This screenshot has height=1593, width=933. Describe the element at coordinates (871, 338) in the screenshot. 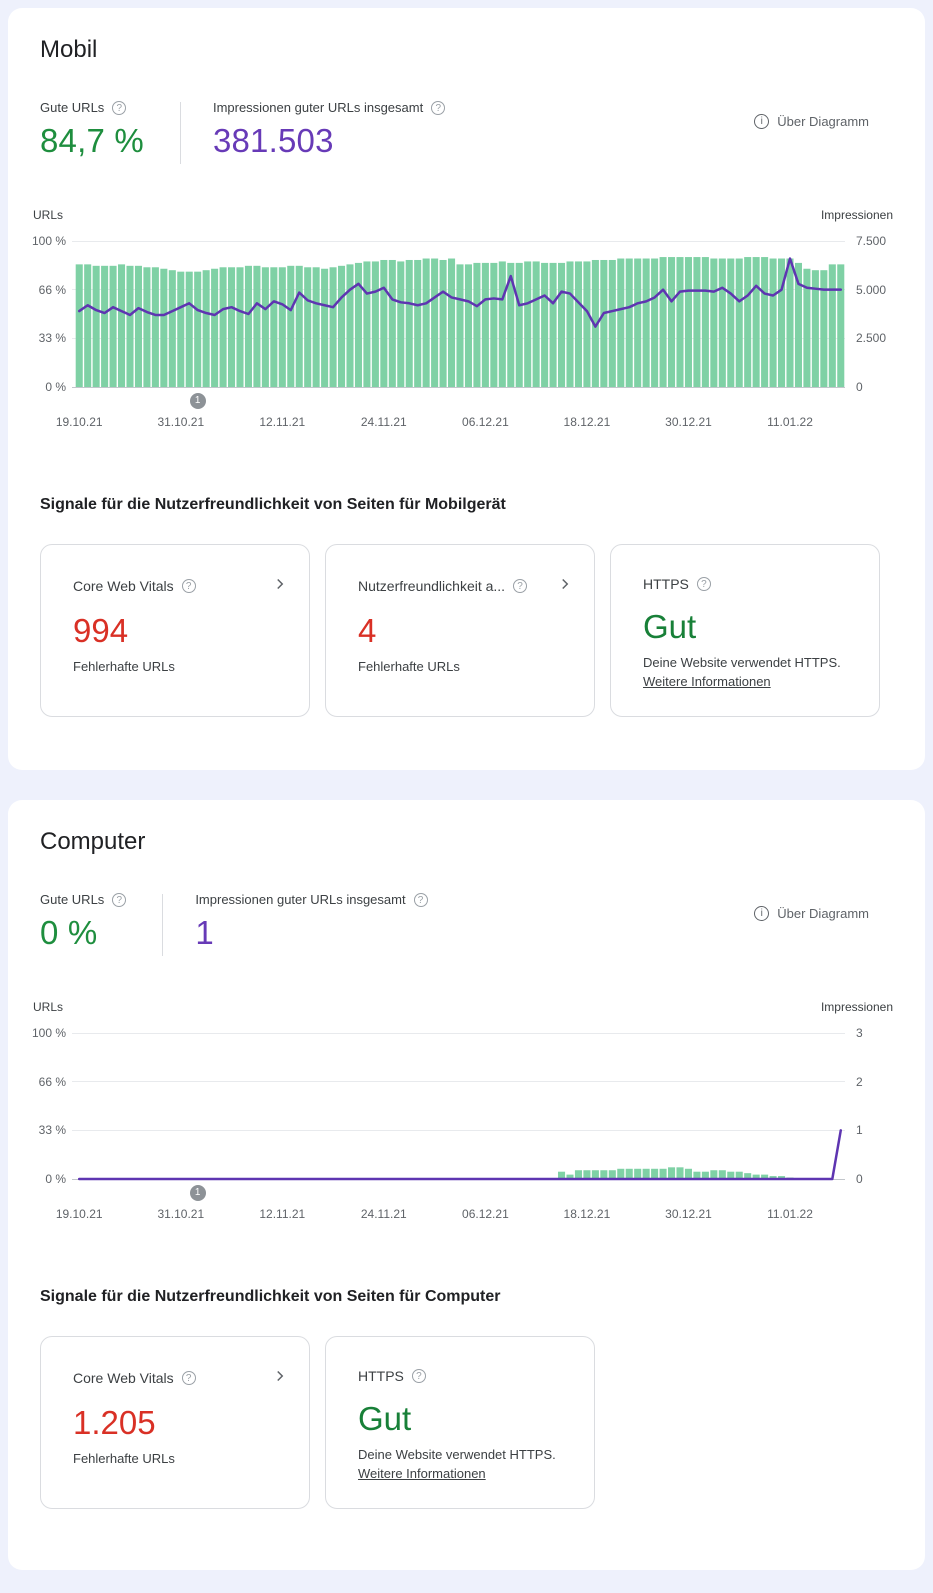

I see `y-axis-tick-label-right: 2.500` at that location.